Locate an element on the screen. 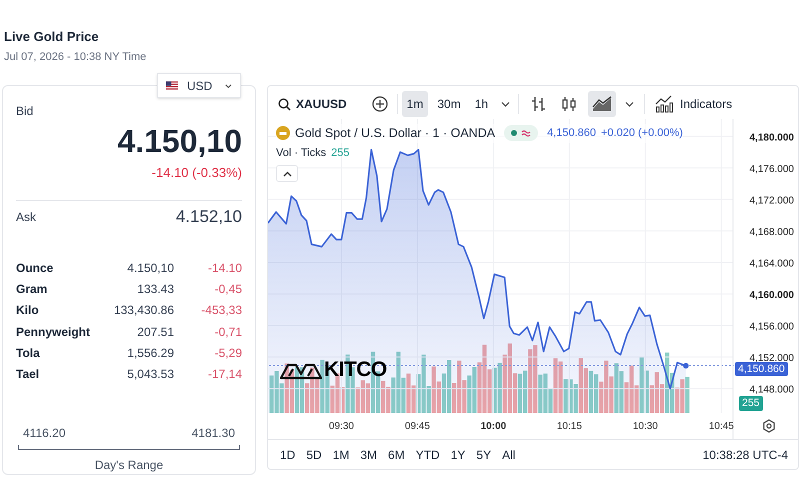 Image resolution: width=800 pixels, height=500 pixels. interval-tab: 1h is located at coordinates (482, 104).